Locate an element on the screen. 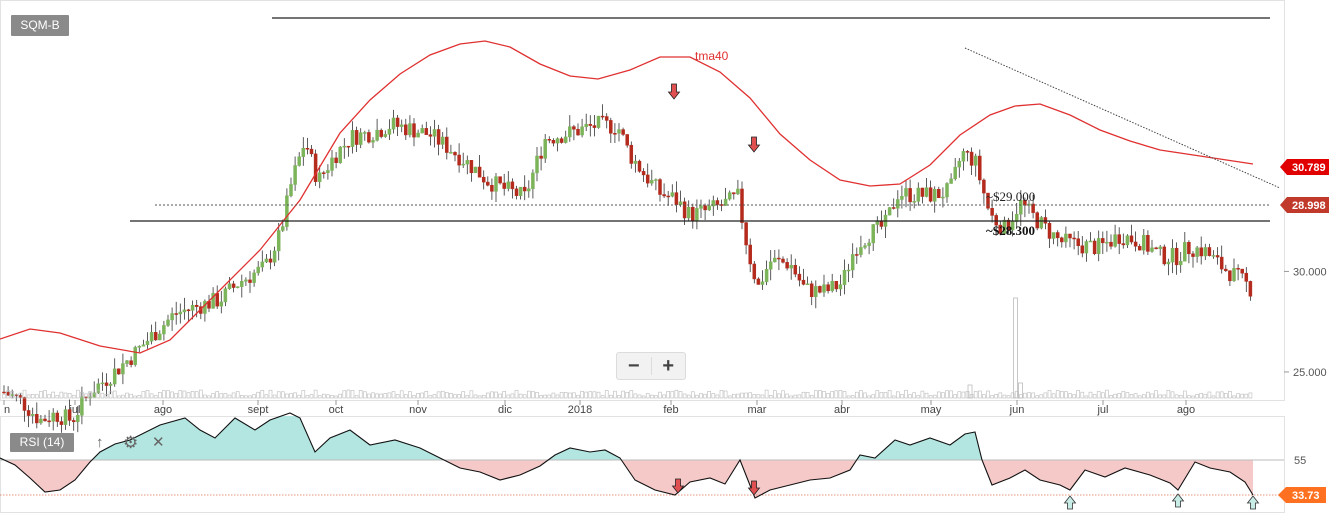 The width and height of the screenshot is (1329, 514). zoom-out-button: − is located at coordinates (634, 366).